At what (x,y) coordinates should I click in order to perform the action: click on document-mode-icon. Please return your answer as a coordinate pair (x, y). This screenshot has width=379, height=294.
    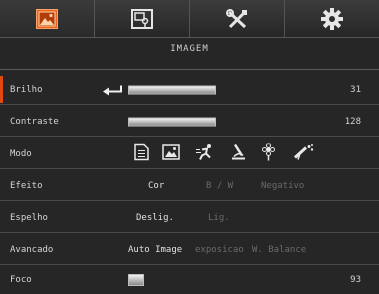
    Looking at the image, I should click on (141, 153).